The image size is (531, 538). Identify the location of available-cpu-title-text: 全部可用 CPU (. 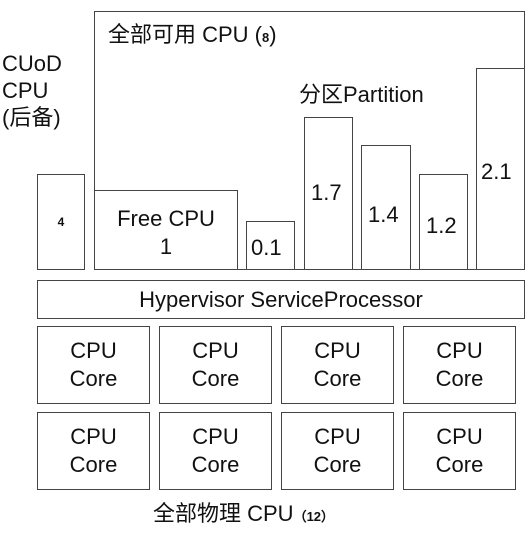
(185, 34).